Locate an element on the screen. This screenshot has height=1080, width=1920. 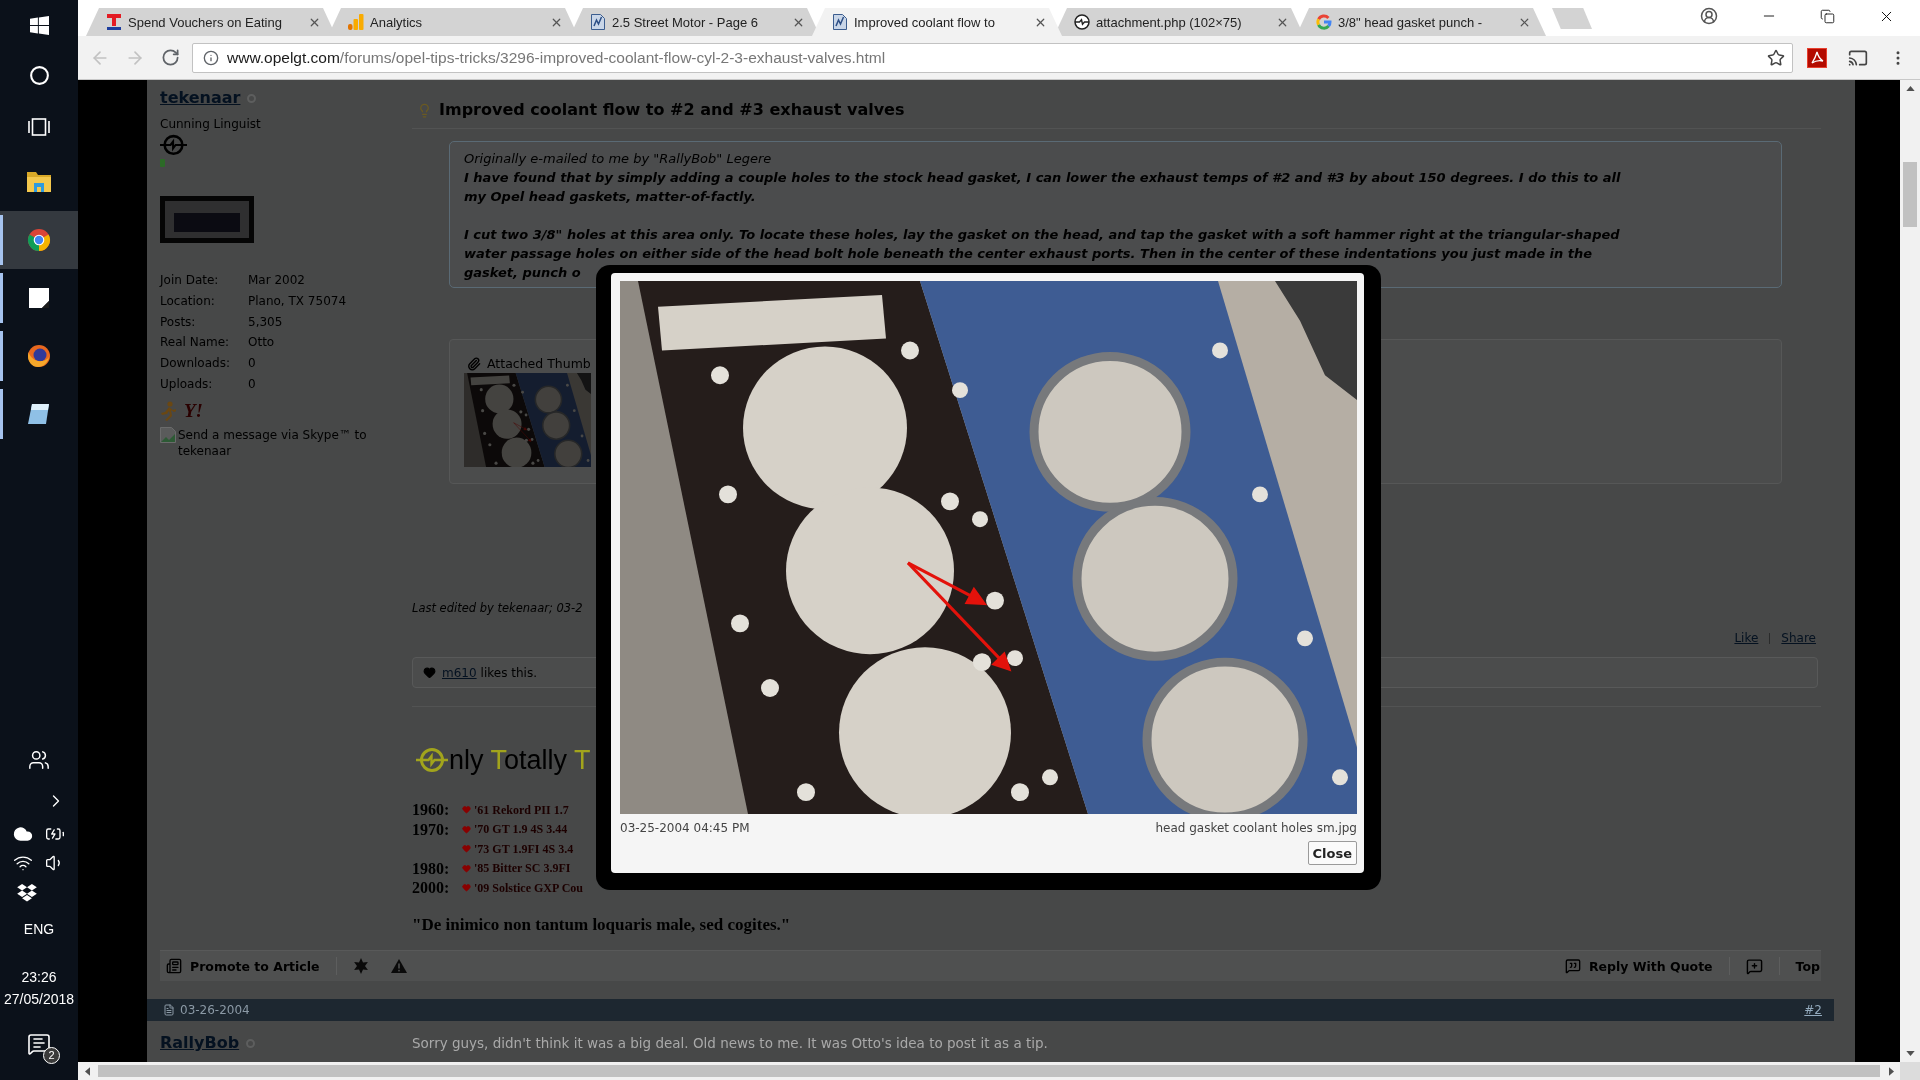
last-edited-note: Last edited by tekenaar; 03-2 is located at coordinates (497, 608).